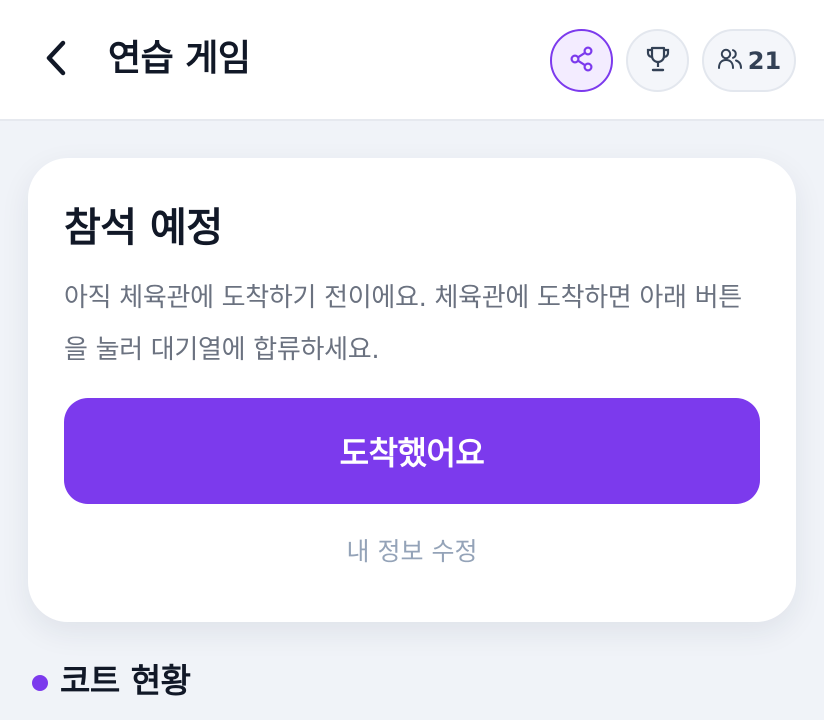 The image size is (824, 720). What do you see at coordinates (143, 228) in the screenshot?
I see `card-title: 참석 예정` at bounding box center [143, 228].